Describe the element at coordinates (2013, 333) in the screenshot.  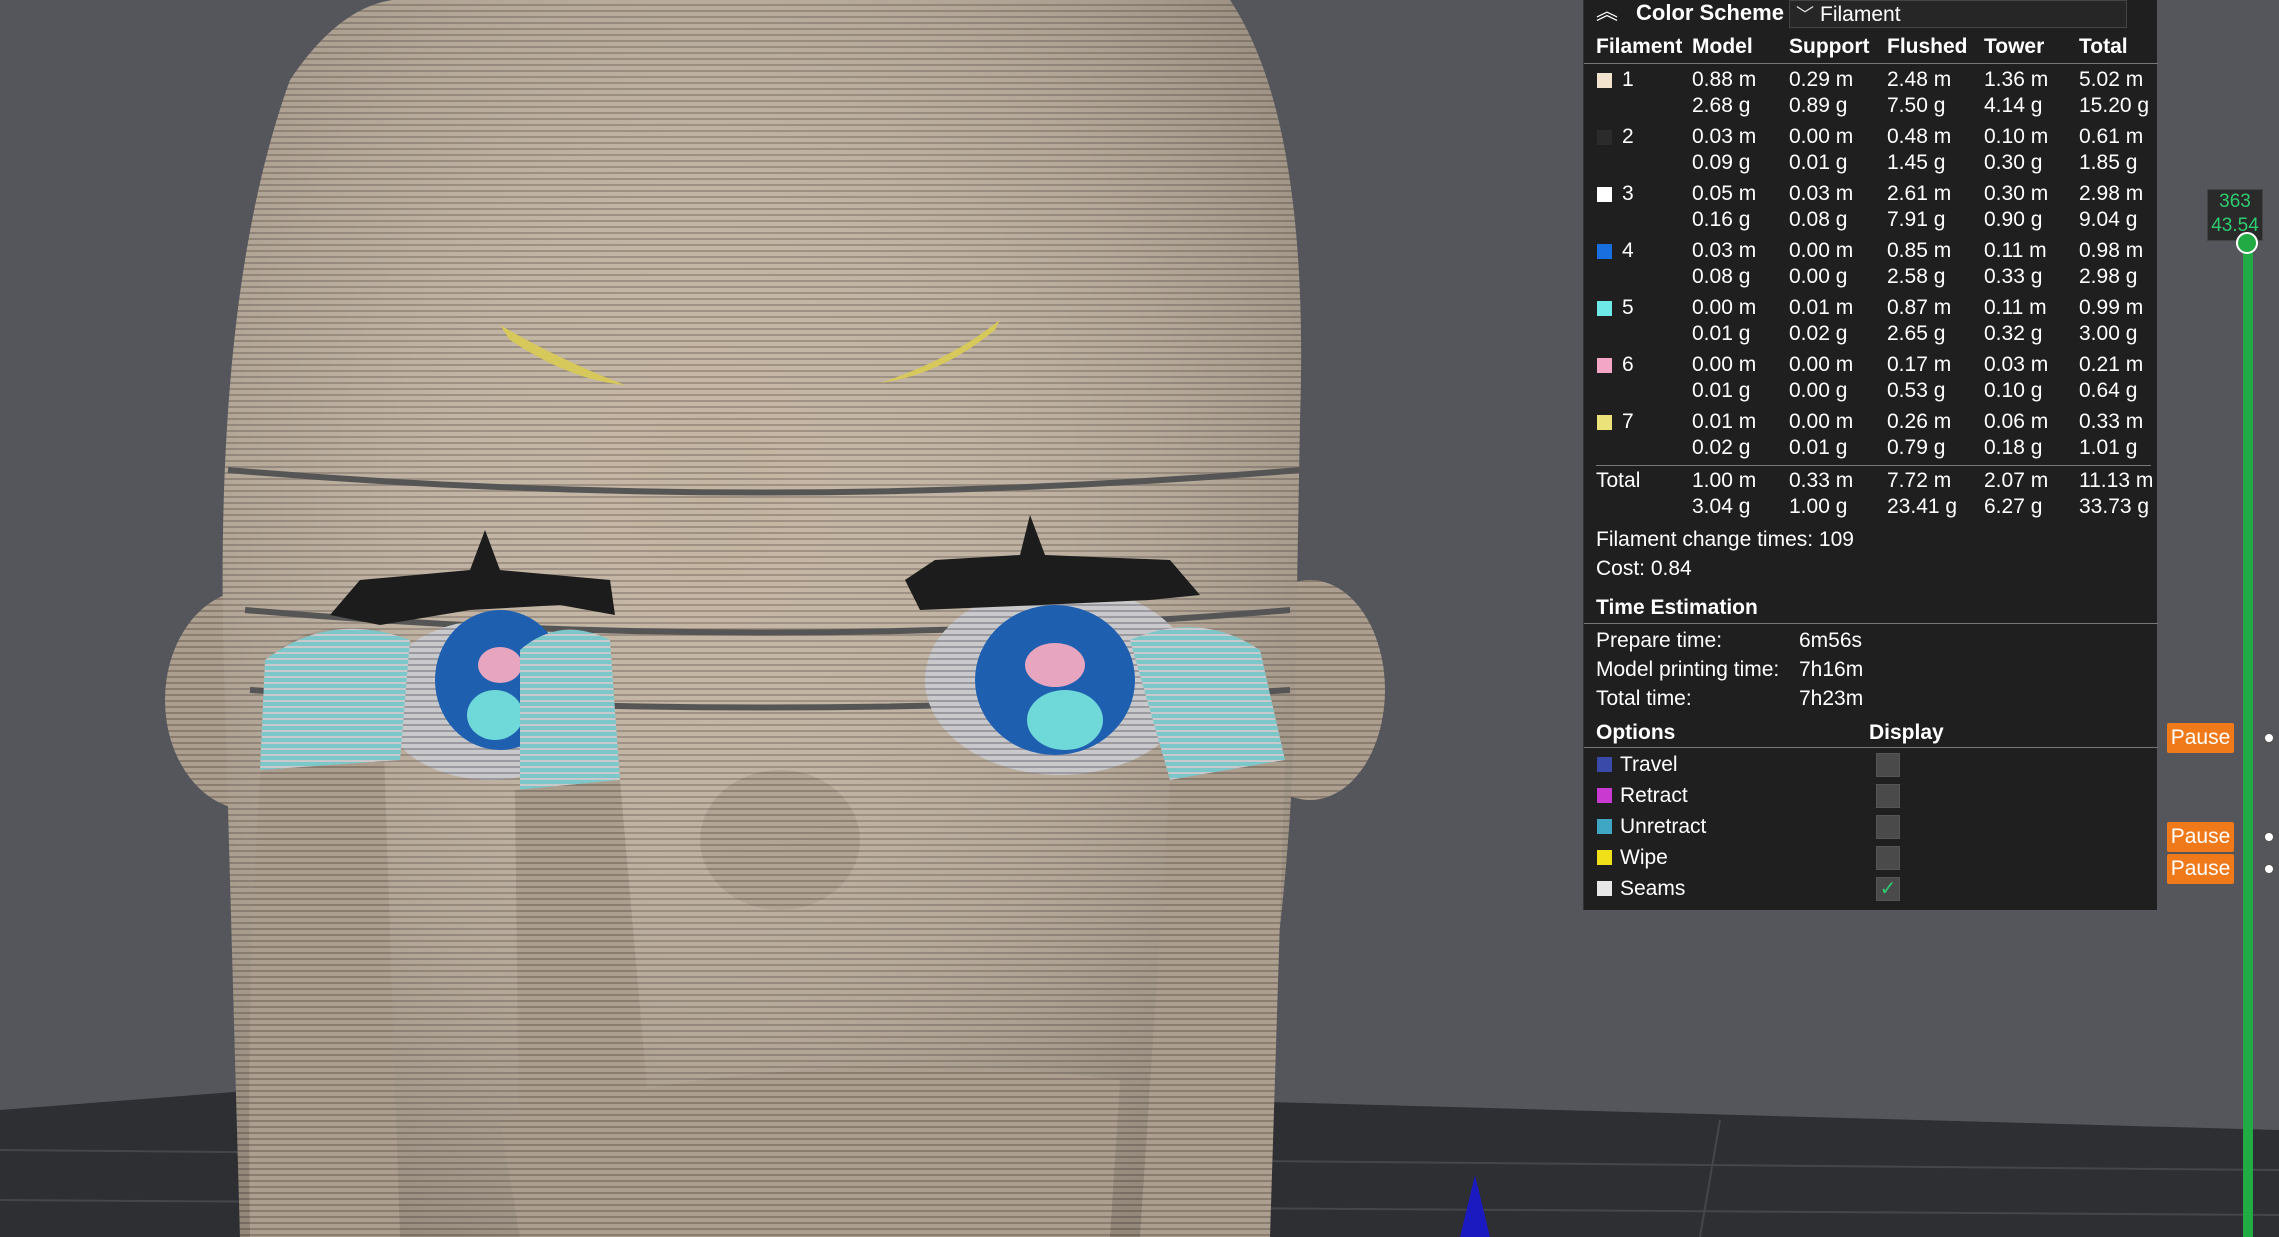
I see `filament-tower-weight: 0.32 g` at that location.